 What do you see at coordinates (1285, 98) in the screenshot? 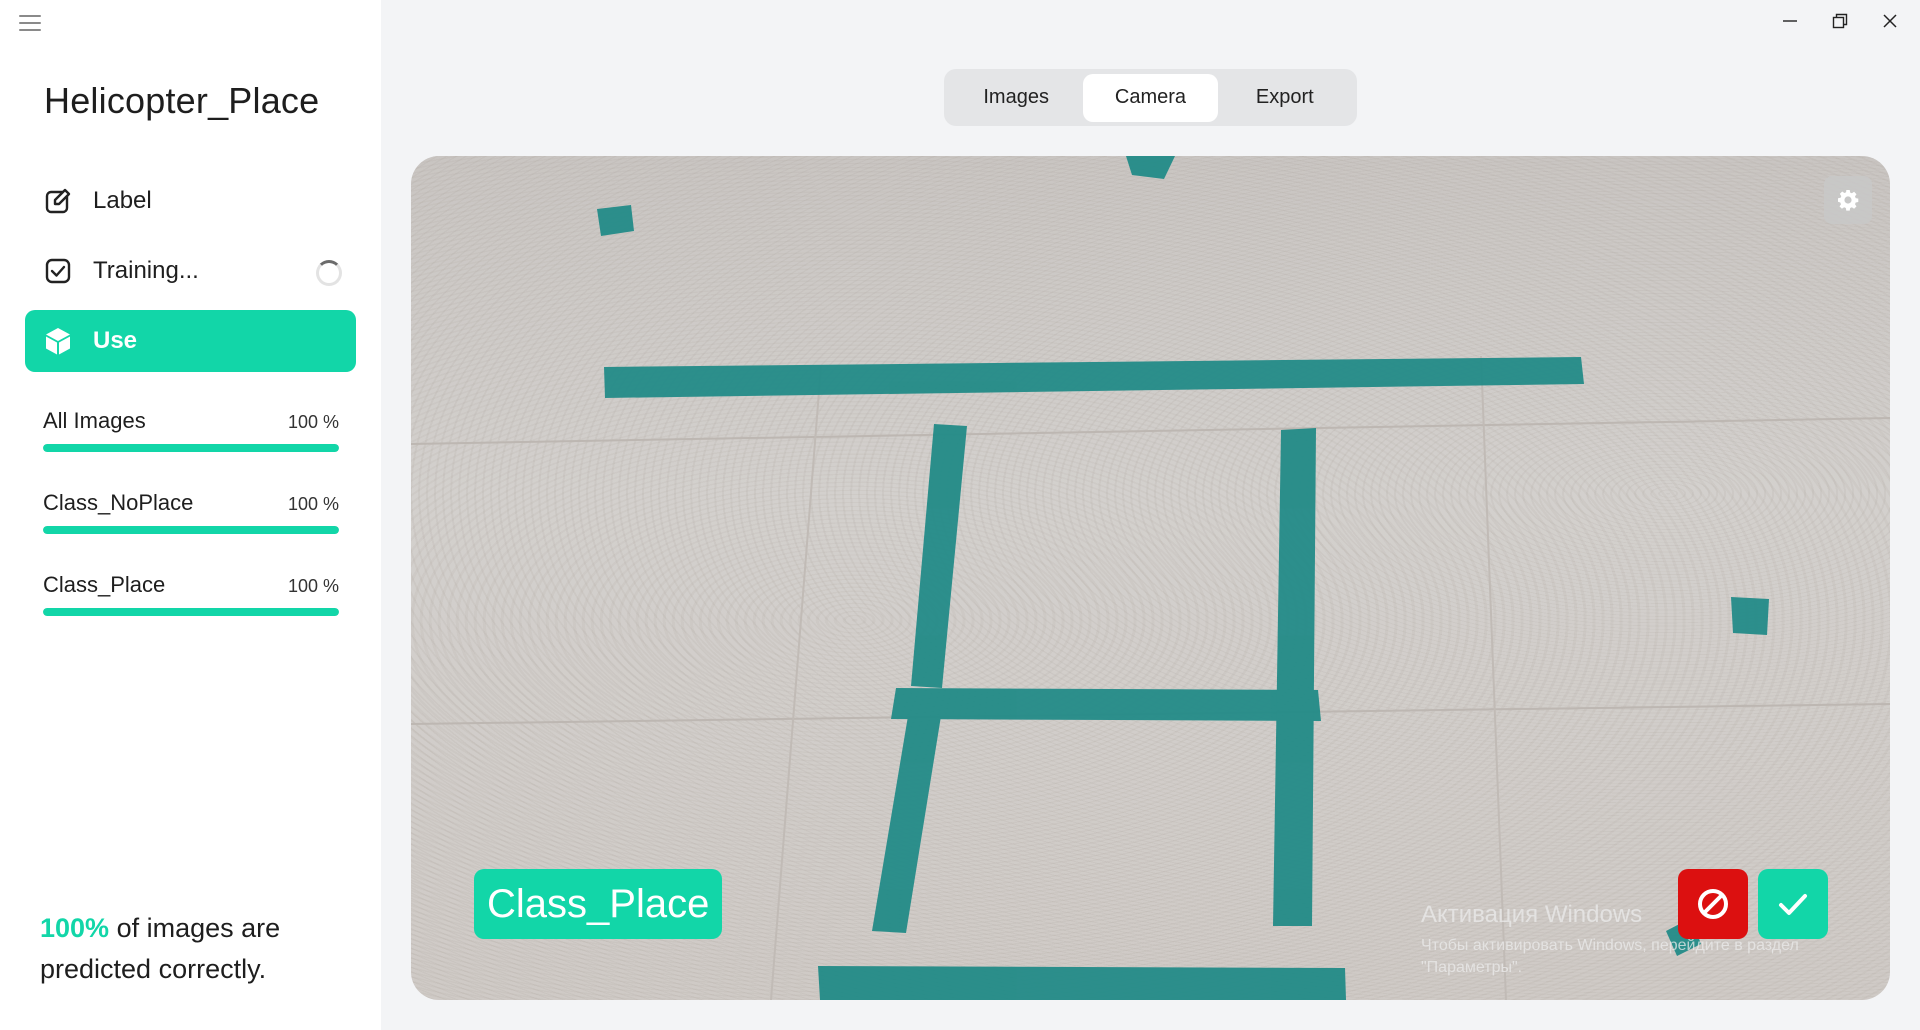
I see `tab-export: Export` at bounding box center [1285, 98].